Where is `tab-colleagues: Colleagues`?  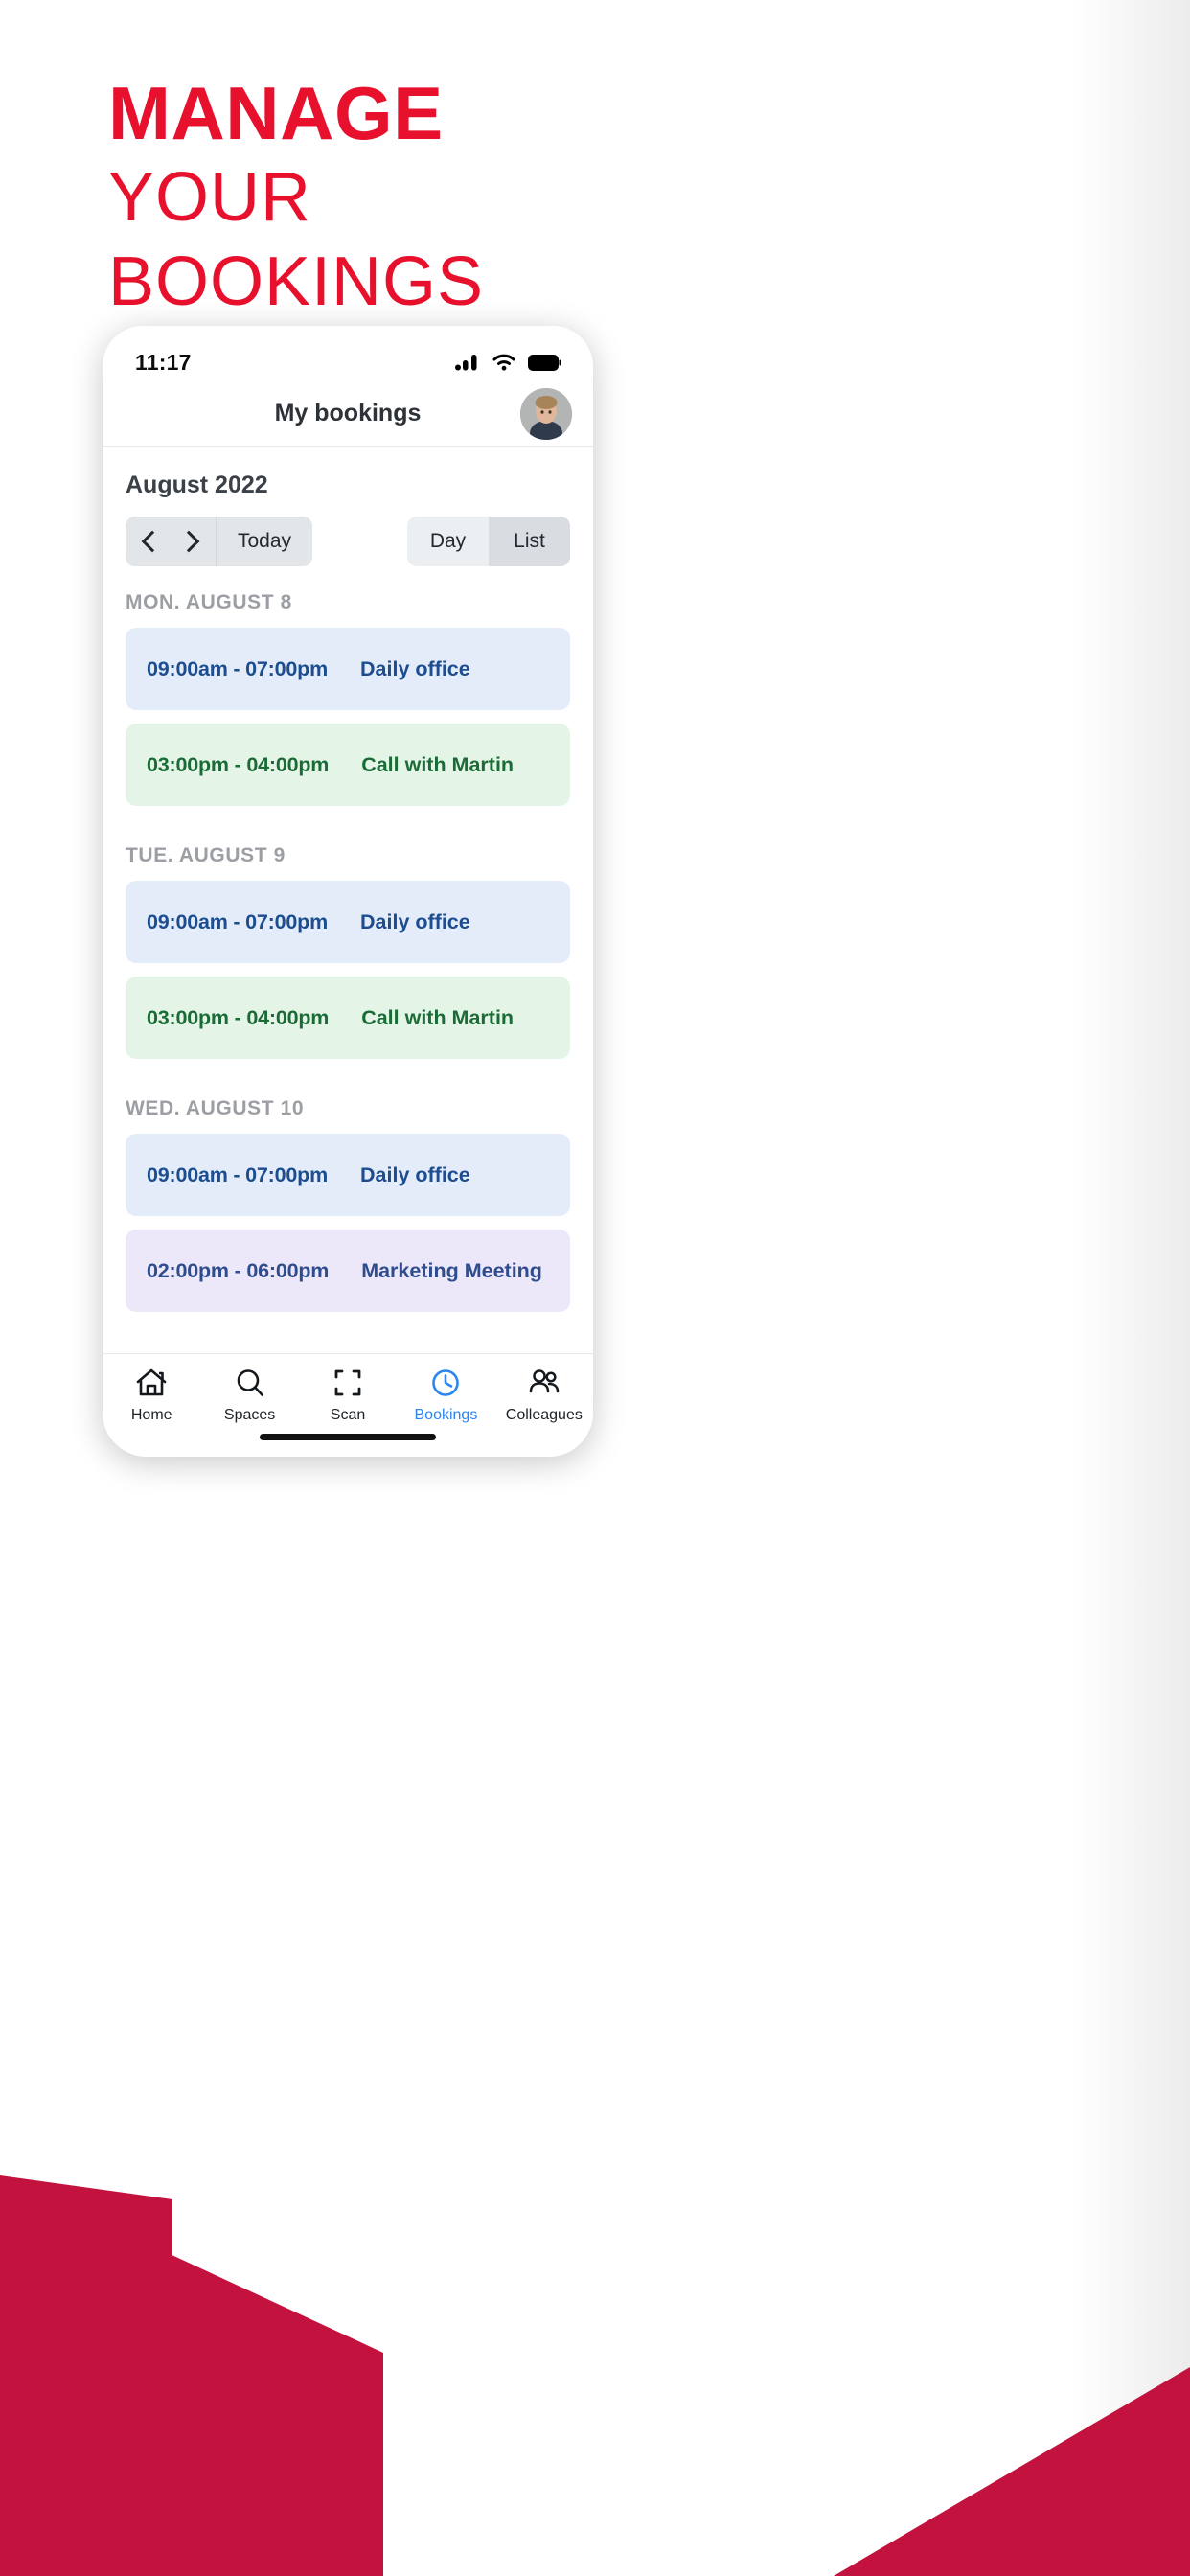 tab-colleagues: Colleagues is located at coordinates (544, 1396).